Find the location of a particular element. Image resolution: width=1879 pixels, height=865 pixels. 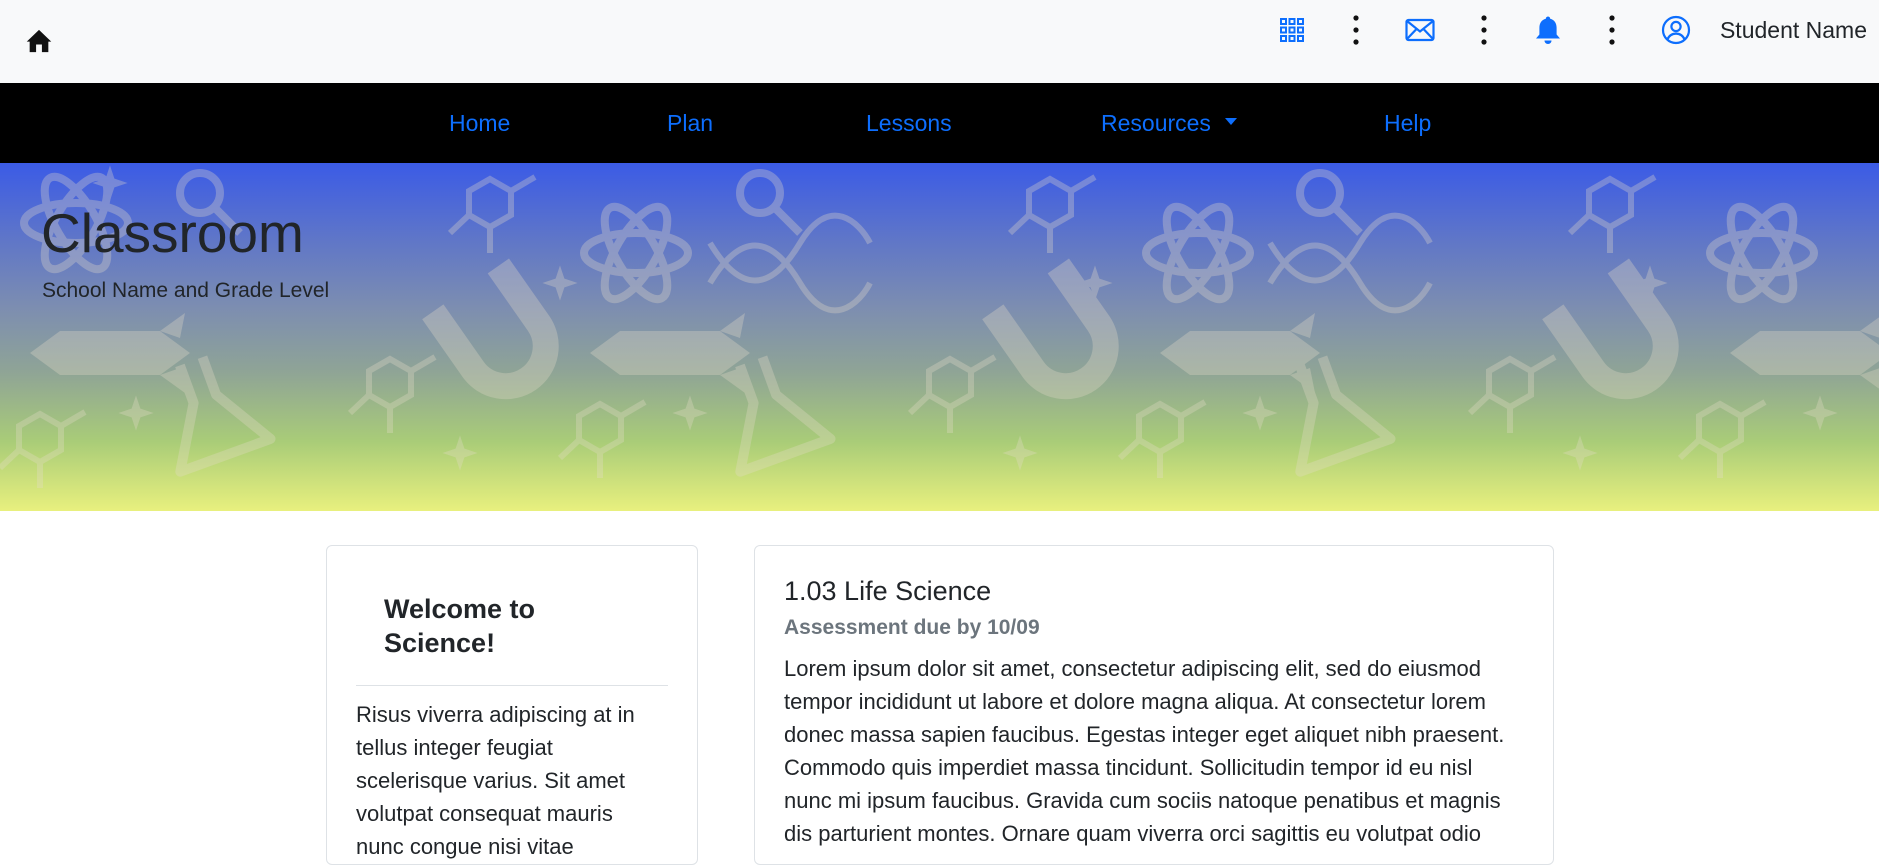

nav-plan: Plan is located at coordinates (690, 123).